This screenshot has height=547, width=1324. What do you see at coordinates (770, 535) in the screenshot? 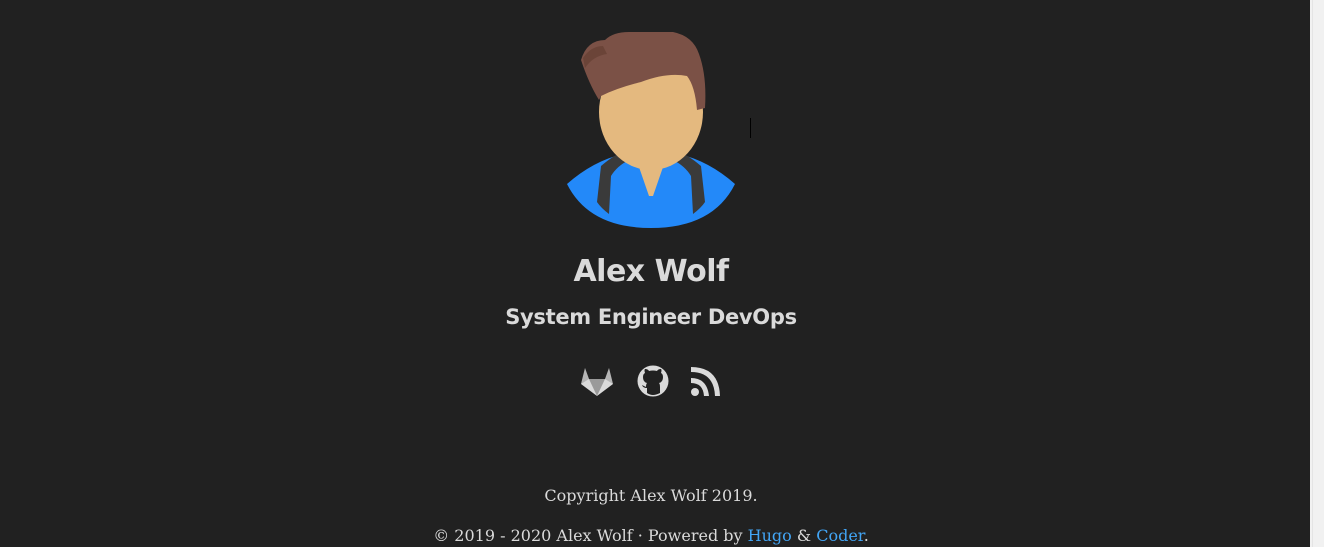
I see `hugo-link: Hugo` at bounding box center [770, 535].